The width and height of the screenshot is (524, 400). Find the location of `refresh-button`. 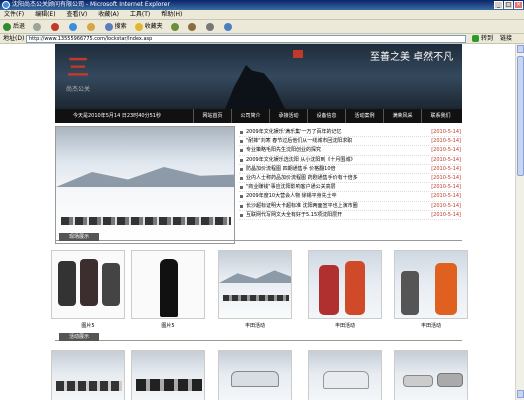

refresh-button is located at coordinates (73, 27).